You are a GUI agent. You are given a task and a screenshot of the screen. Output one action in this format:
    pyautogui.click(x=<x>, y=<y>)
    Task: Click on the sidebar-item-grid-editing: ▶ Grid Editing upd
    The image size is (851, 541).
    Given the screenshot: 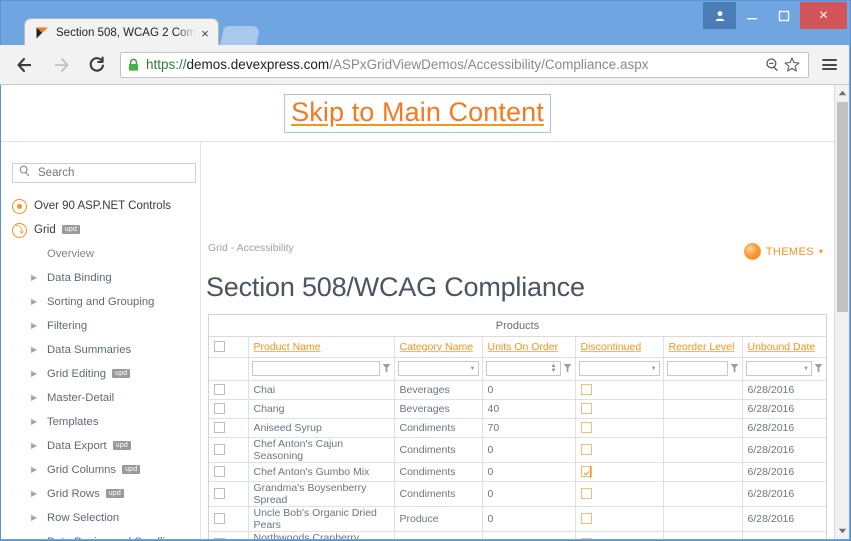 What is the action you would take?
    pyautogui.click(x=101, y=374)
    